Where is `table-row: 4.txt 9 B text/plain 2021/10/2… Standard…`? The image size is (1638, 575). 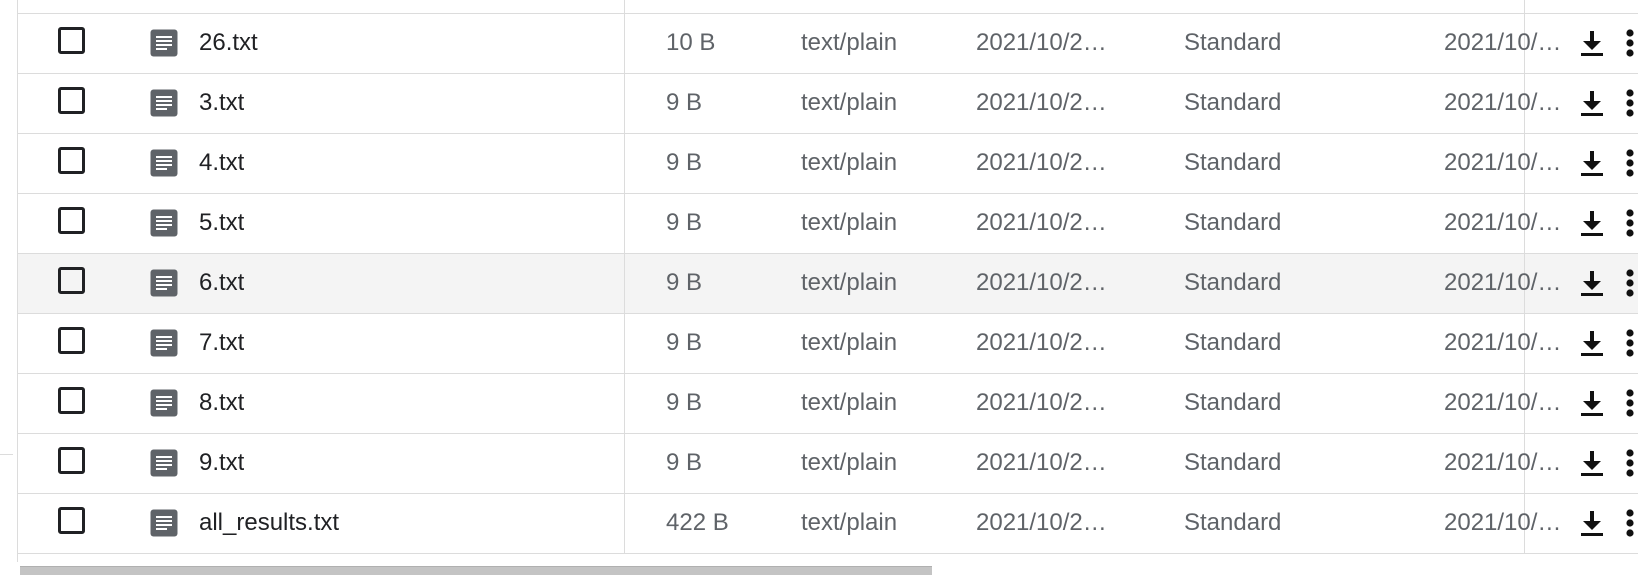 table-row: 4.txt 9 B text/plain 2021/10/2… Standard… is located at coordinates (828, 164).